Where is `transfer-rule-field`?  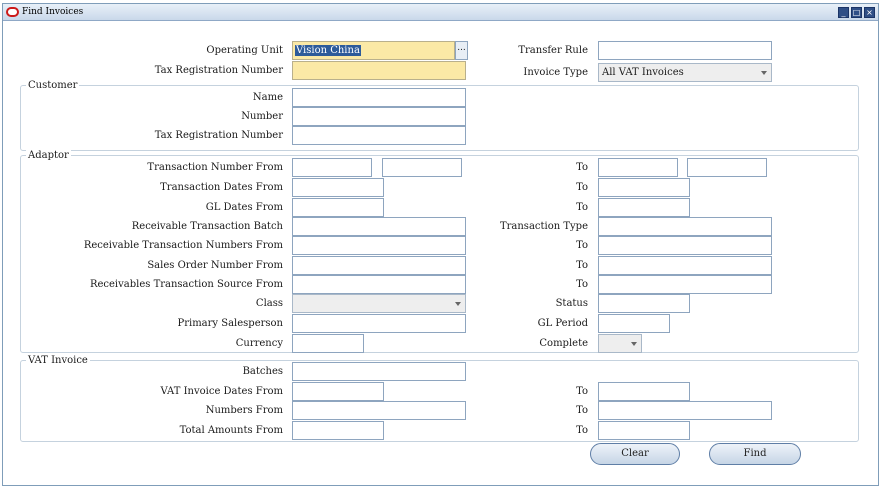 transfer-rule-field is located at coordinates (685, 50).